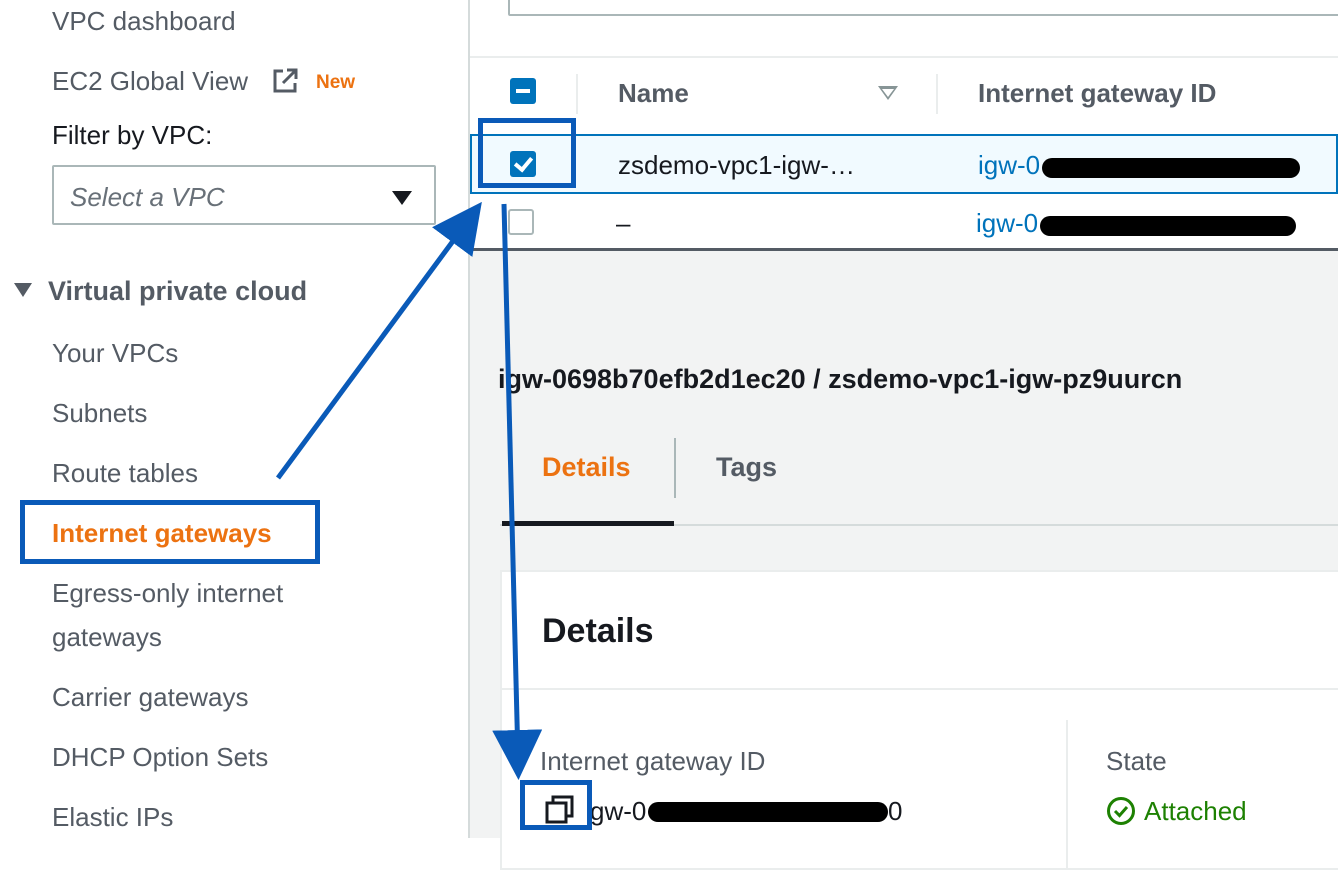 The height and width of the screenshot is (870, 1338). I want to click on table-row: – igw-0, so click(904, 224).